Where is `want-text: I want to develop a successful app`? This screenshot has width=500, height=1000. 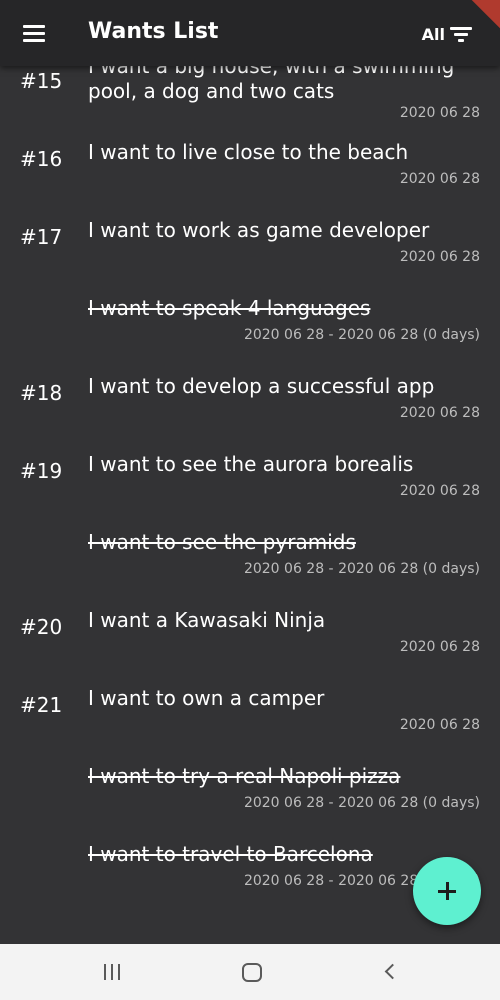
want-text: I want to develop a successful app is located at coordinates (261, 386).